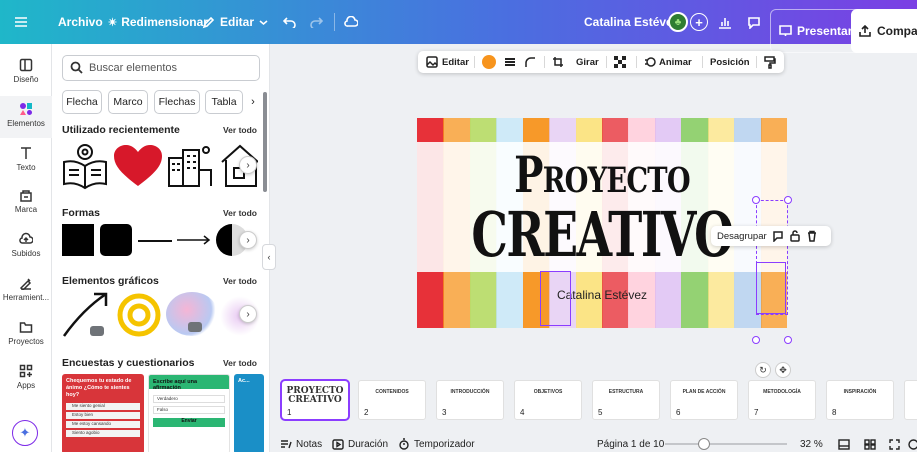  I want to click on rail-item-design: Diseño, so click(26, 71).